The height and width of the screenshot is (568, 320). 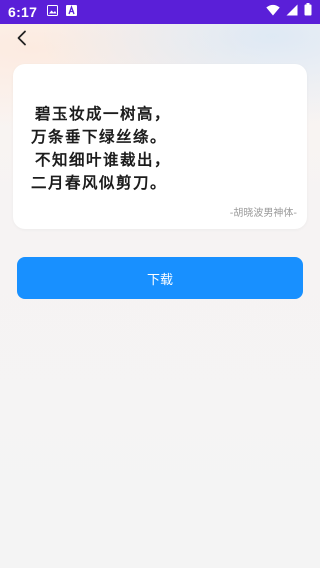 What do you see at coordinates (292, 12) in the screenshot?
I see `cellular-signal-icon` at bounding box center [292, 12].